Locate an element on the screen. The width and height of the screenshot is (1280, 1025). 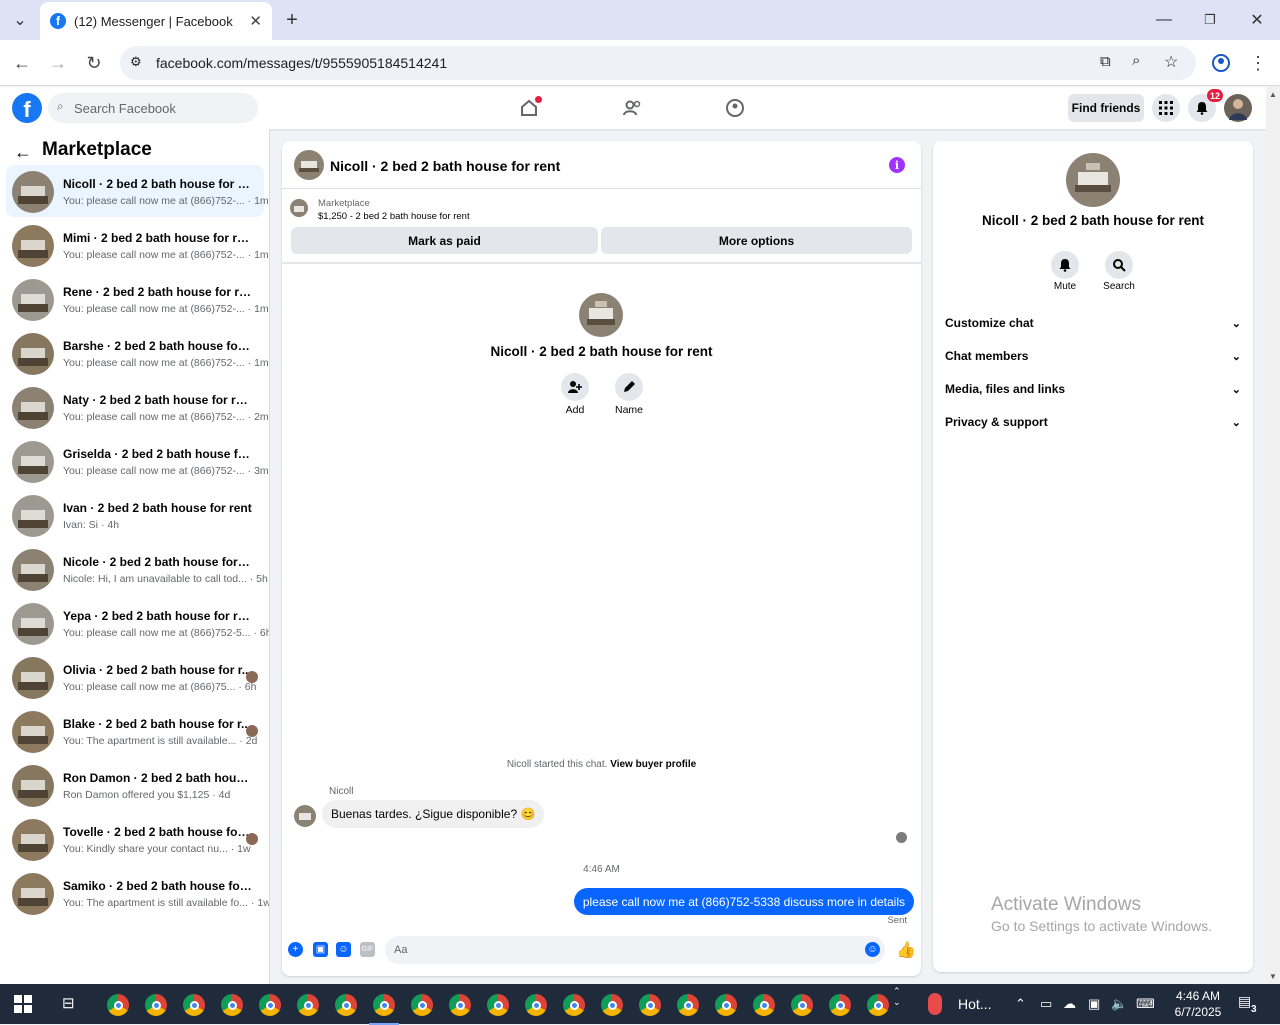
windows-start-icon is located at coordinates (23, 1006).